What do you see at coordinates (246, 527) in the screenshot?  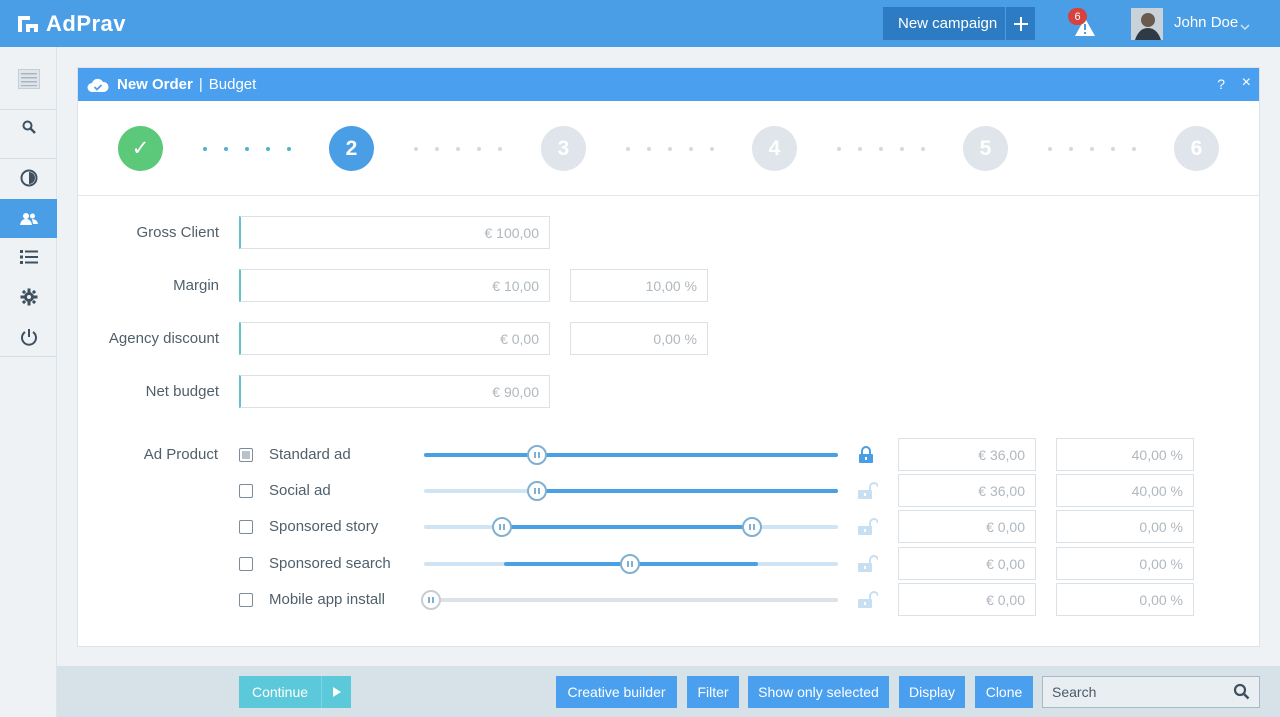 I see `sponsored-story-checkbox` at bounding box center [246, 527].